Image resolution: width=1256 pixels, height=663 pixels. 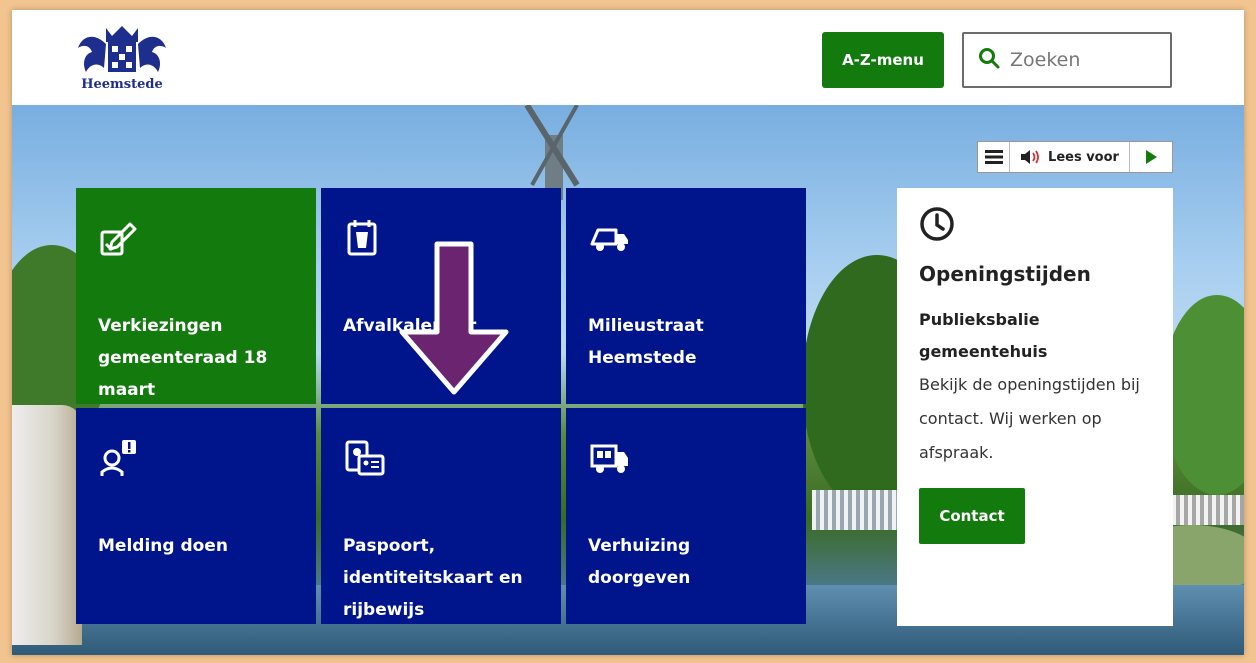 I want to click on coat-of-arms-icon, so click(x=122, y=49).